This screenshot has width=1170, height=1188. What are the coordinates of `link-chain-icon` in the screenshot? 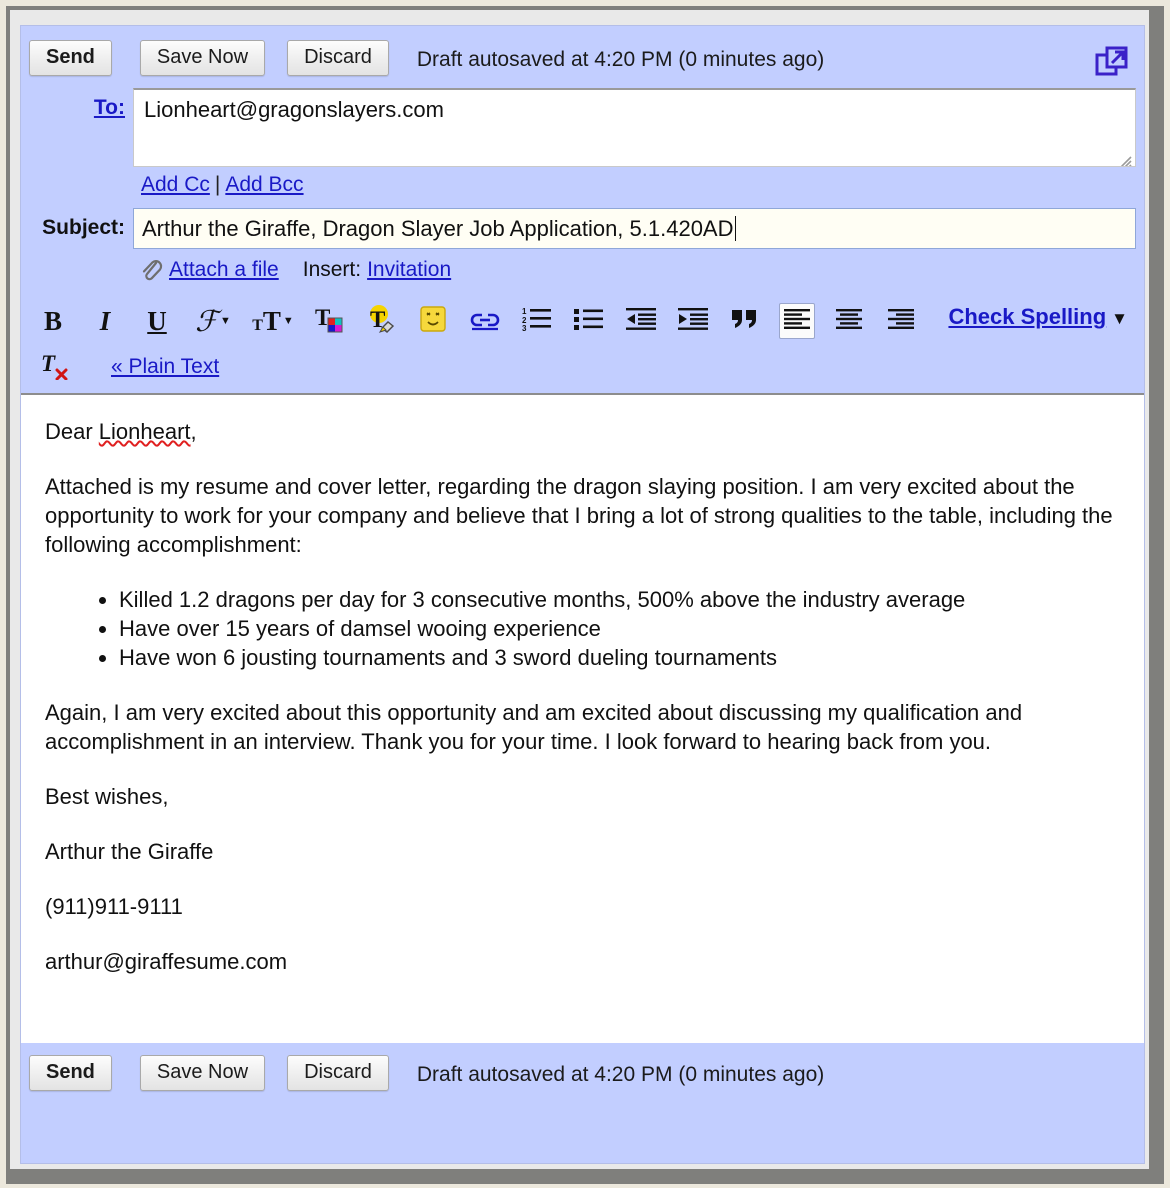 It's located at (485, 321).